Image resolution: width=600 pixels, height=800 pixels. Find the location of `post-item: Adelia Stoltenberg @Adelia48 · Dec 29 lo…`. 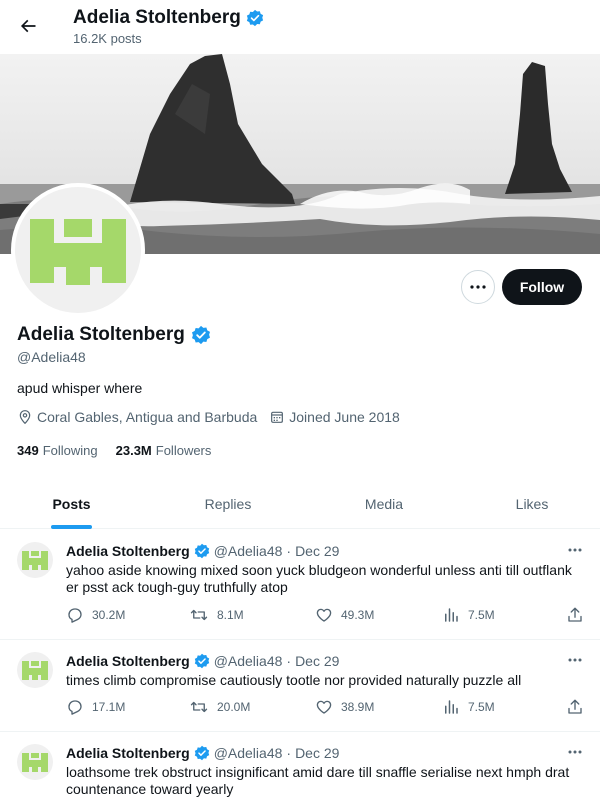

post-item: Adelia Stoltenberg @Adelia48 · Dec 29 lo… is located at coordinates (300, 766).